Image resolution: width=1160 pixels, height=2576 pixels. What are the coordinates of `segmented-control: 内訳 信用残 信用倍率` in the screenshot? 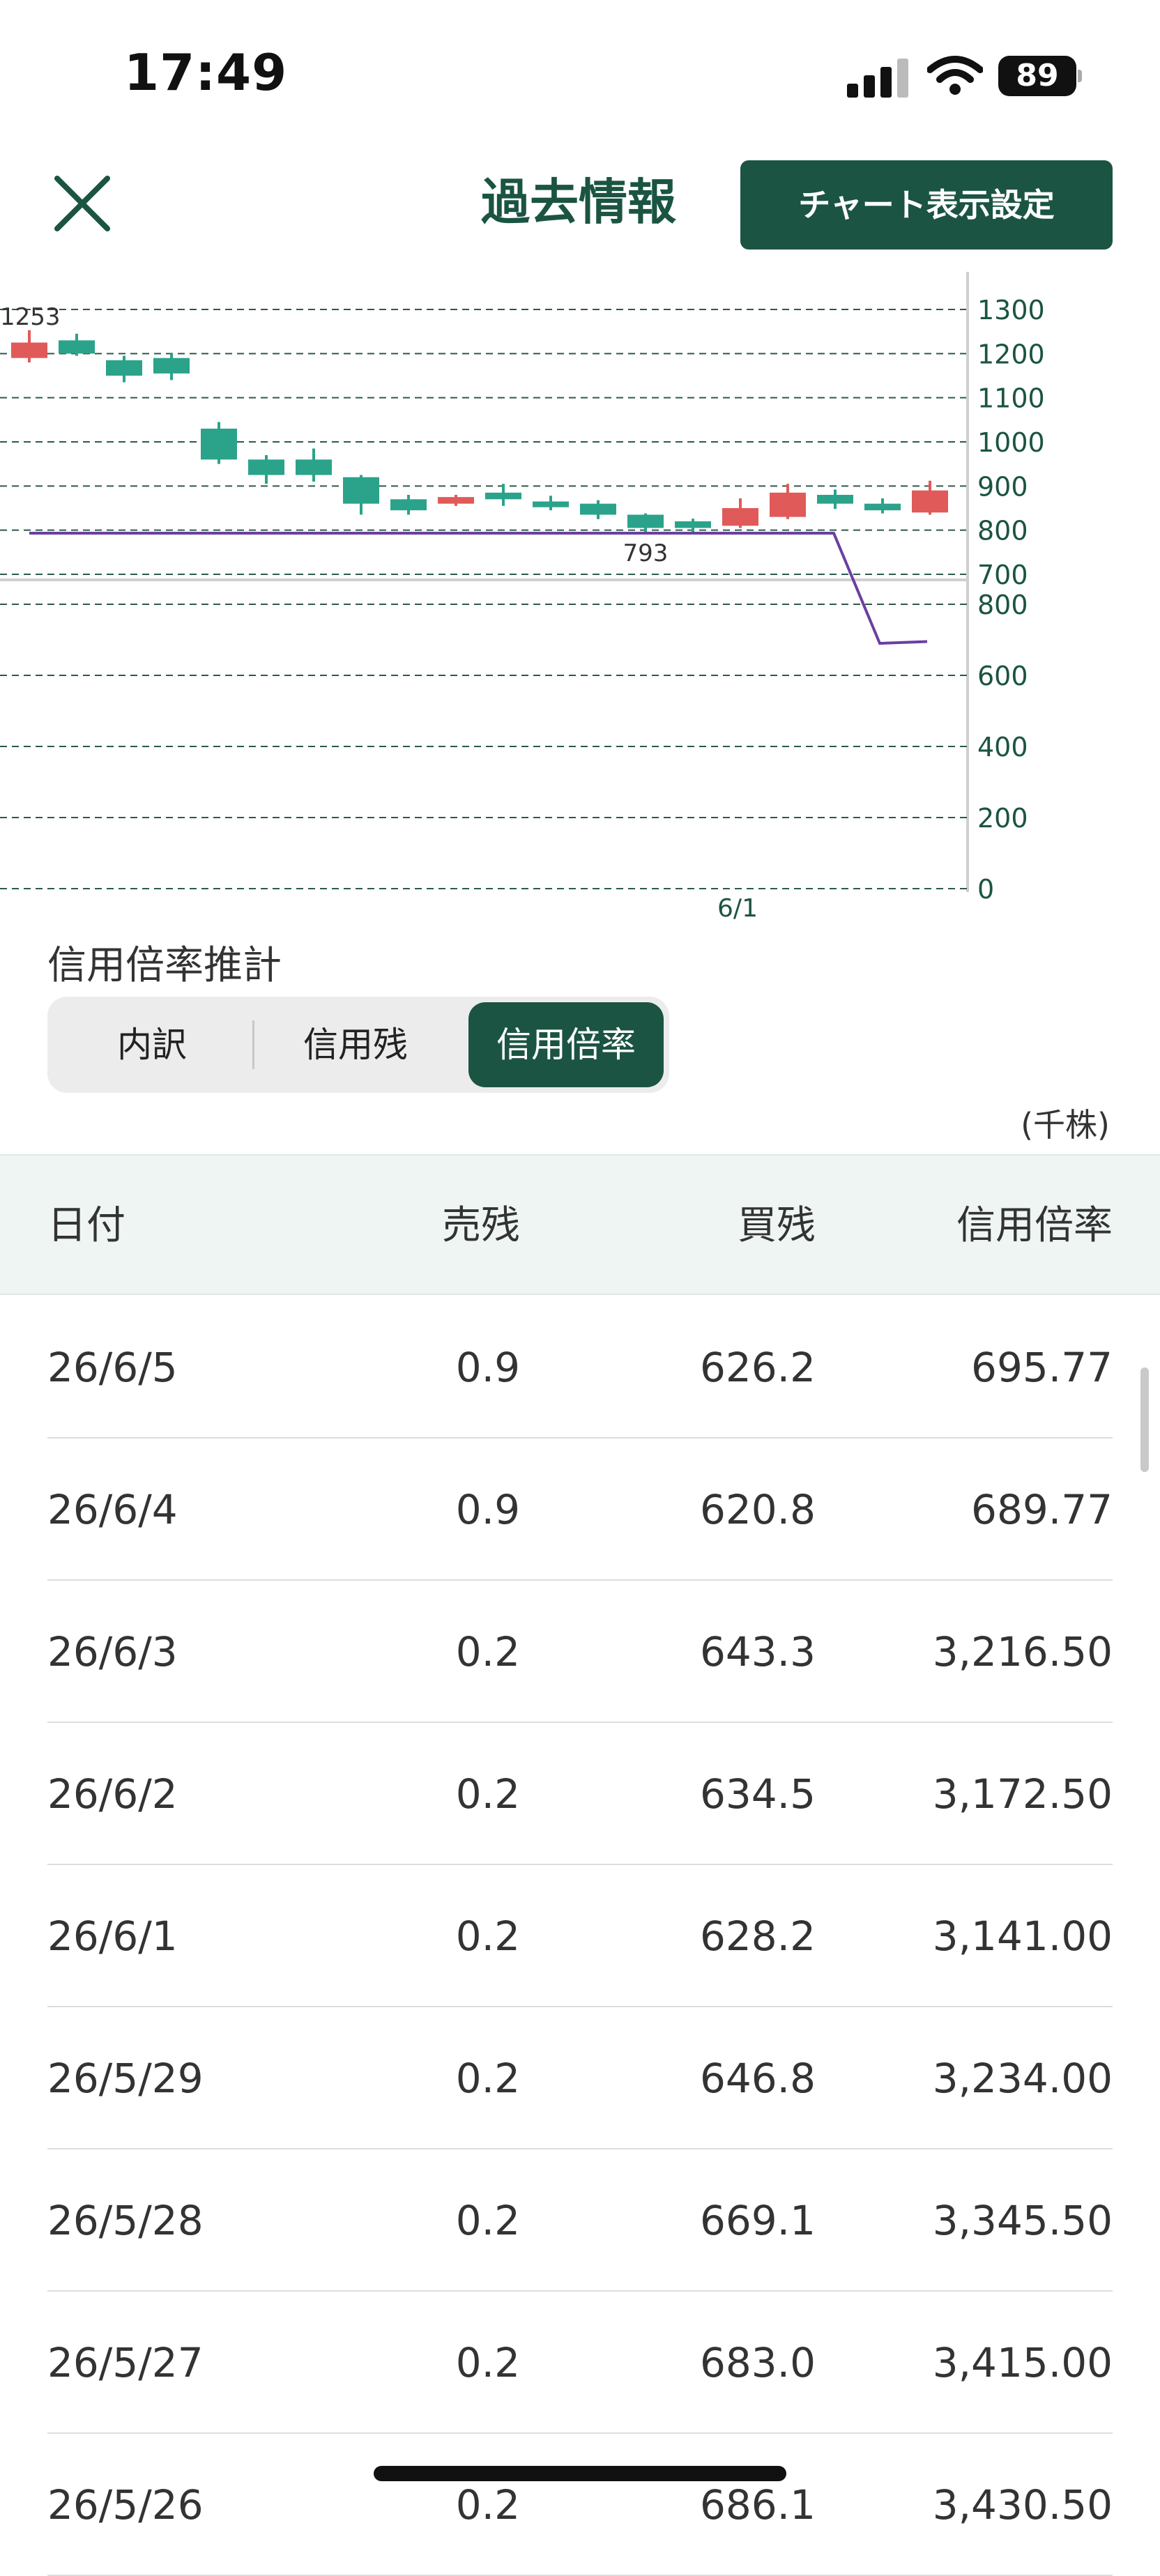 It's located at (358, 1045).